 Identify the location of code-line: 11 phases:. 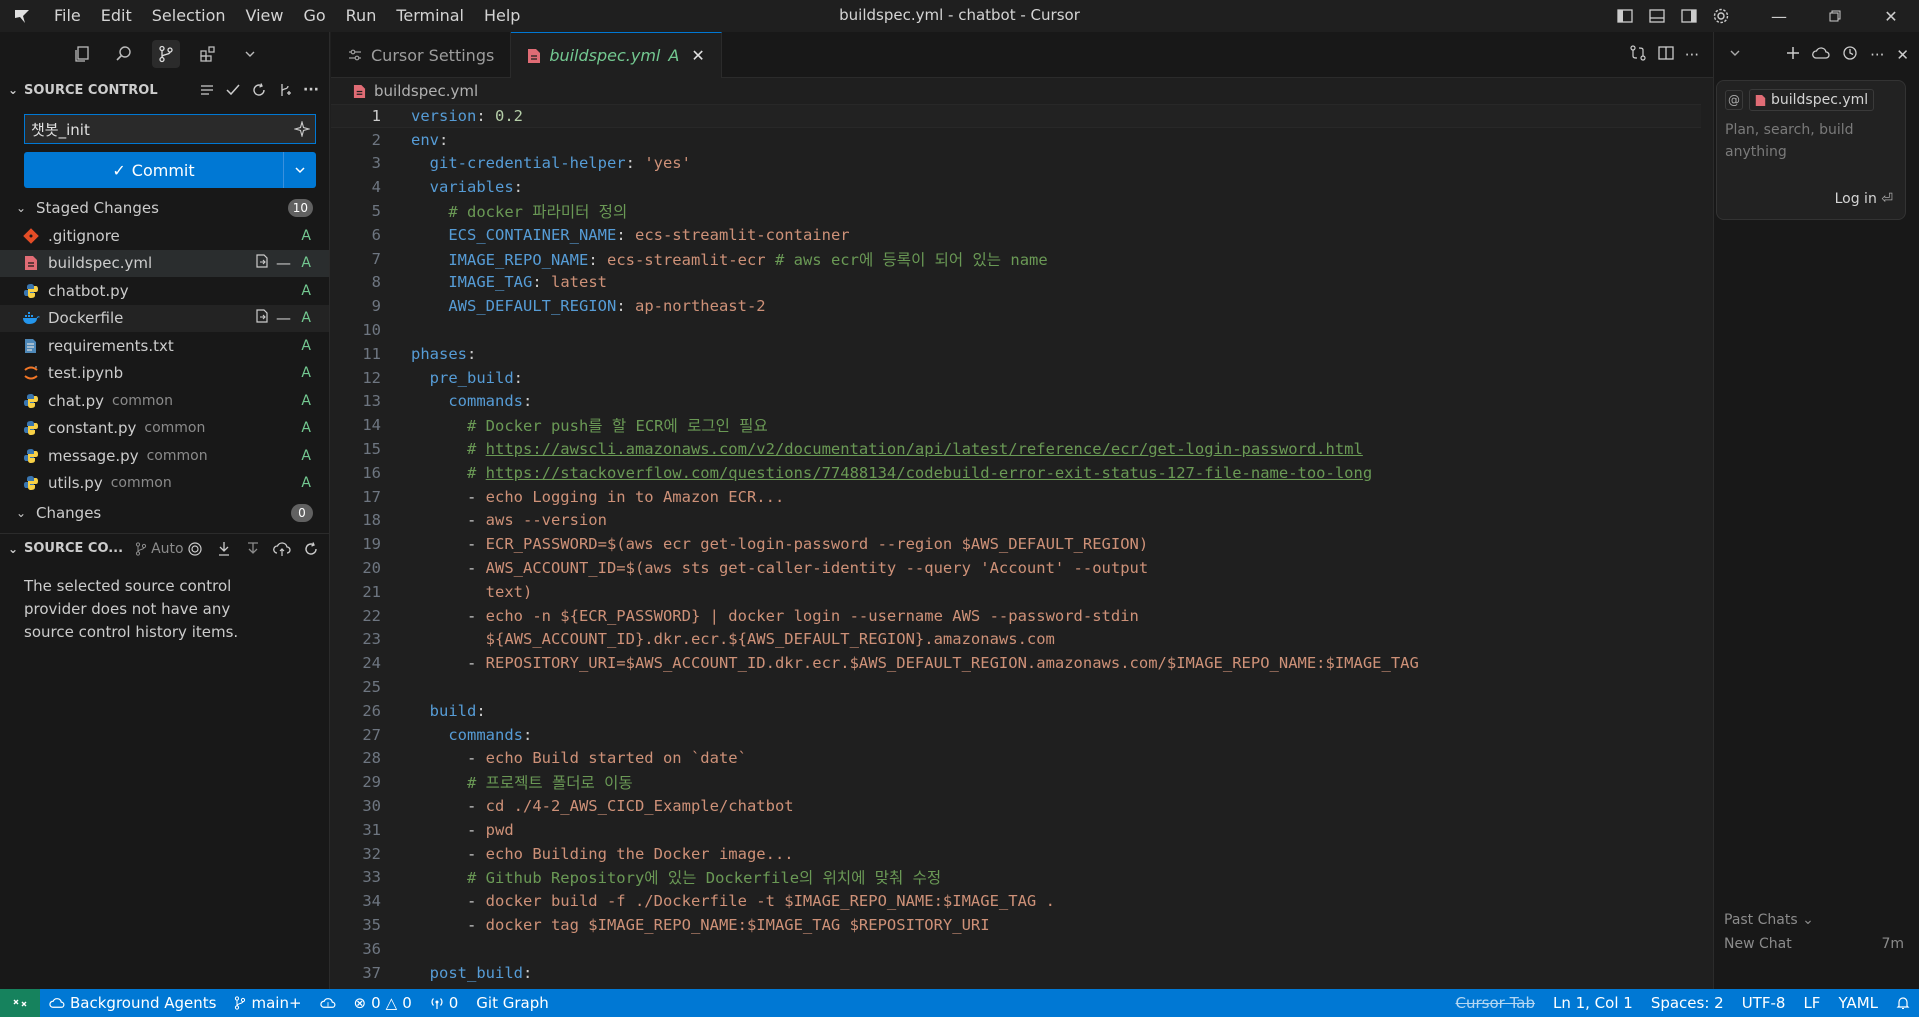
(1016, 354).